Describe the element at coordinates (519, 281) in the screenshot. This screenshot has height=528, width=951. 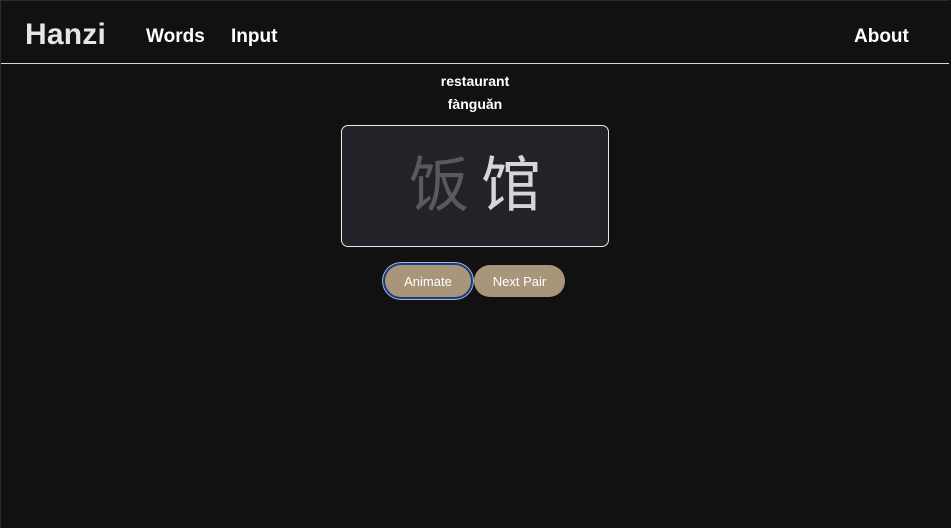
I see `next-pair-button: Next Pair` at that location.